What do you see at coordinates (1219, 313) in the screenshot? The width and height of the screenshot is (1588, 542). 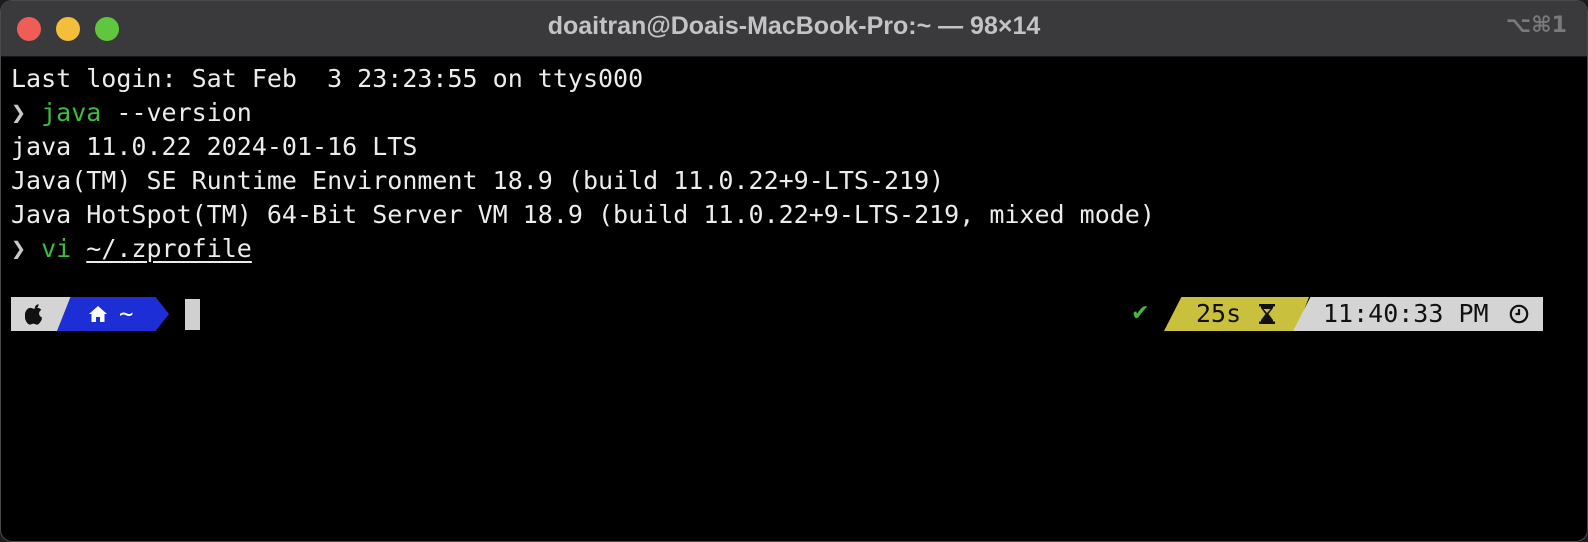 I see `command-duration: 25s` at bounding box center [1219, 313].